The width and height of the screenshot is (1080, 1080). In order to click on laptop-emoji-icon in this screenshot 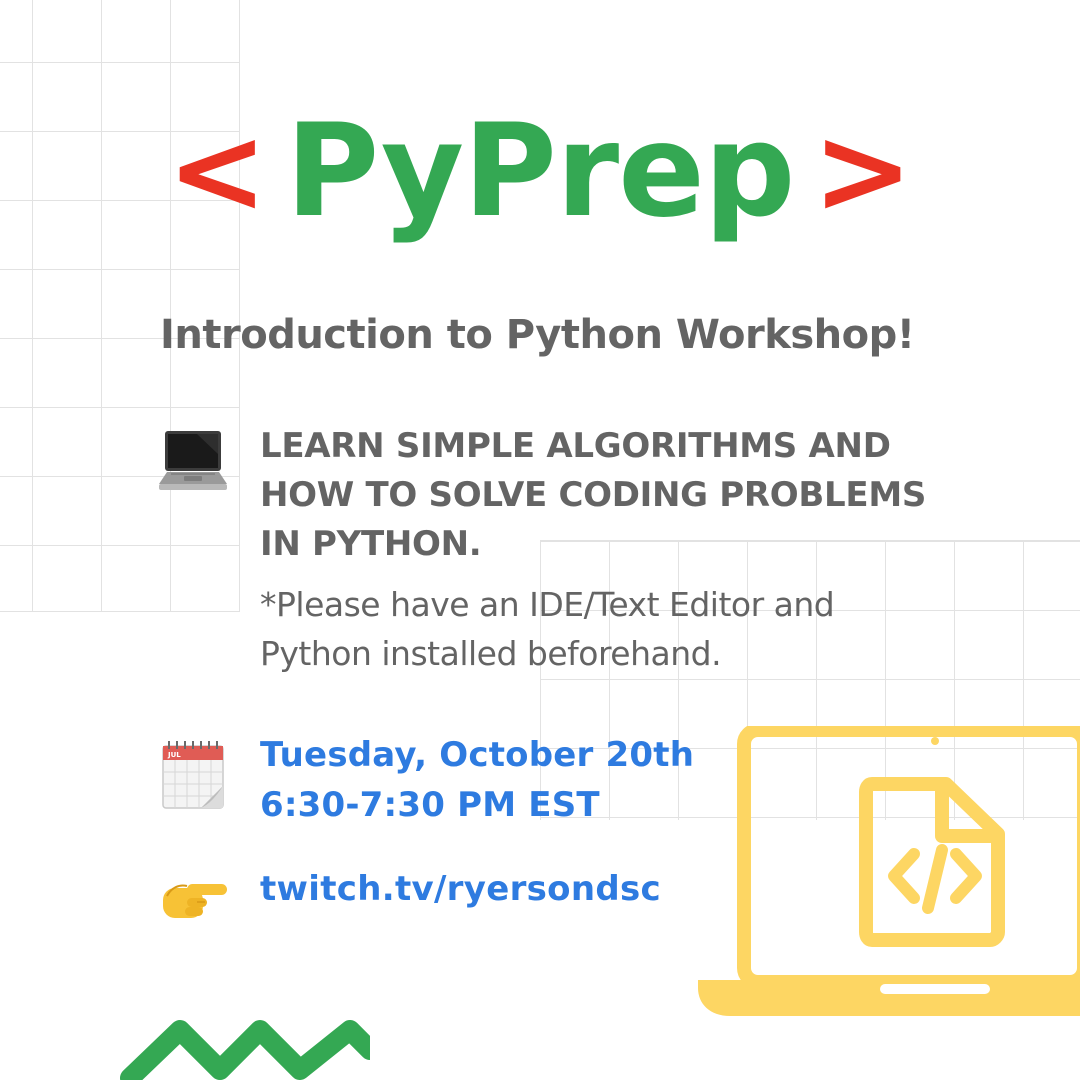, I will do `click(193, 460)`.